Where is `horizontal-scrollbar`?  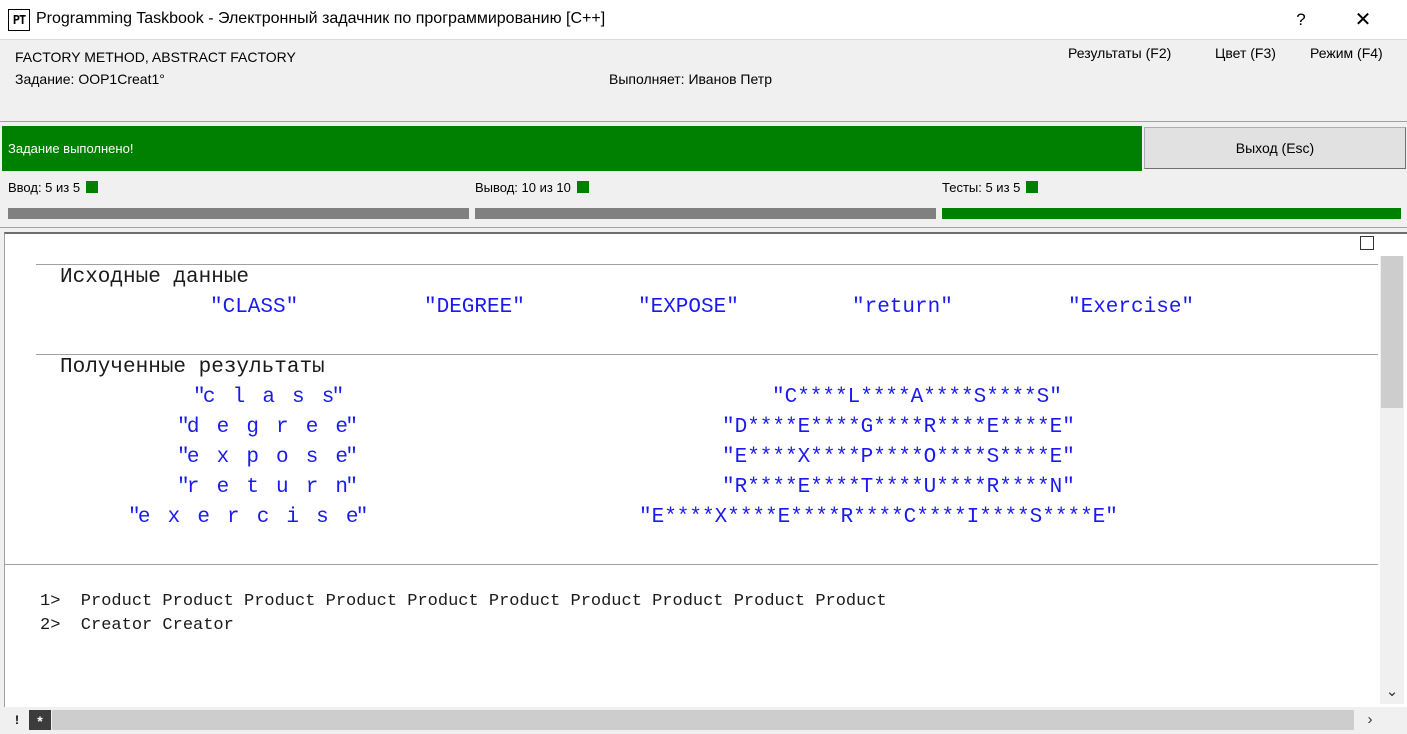
horizontal-scrollbar is located at coordinates (703, 720).